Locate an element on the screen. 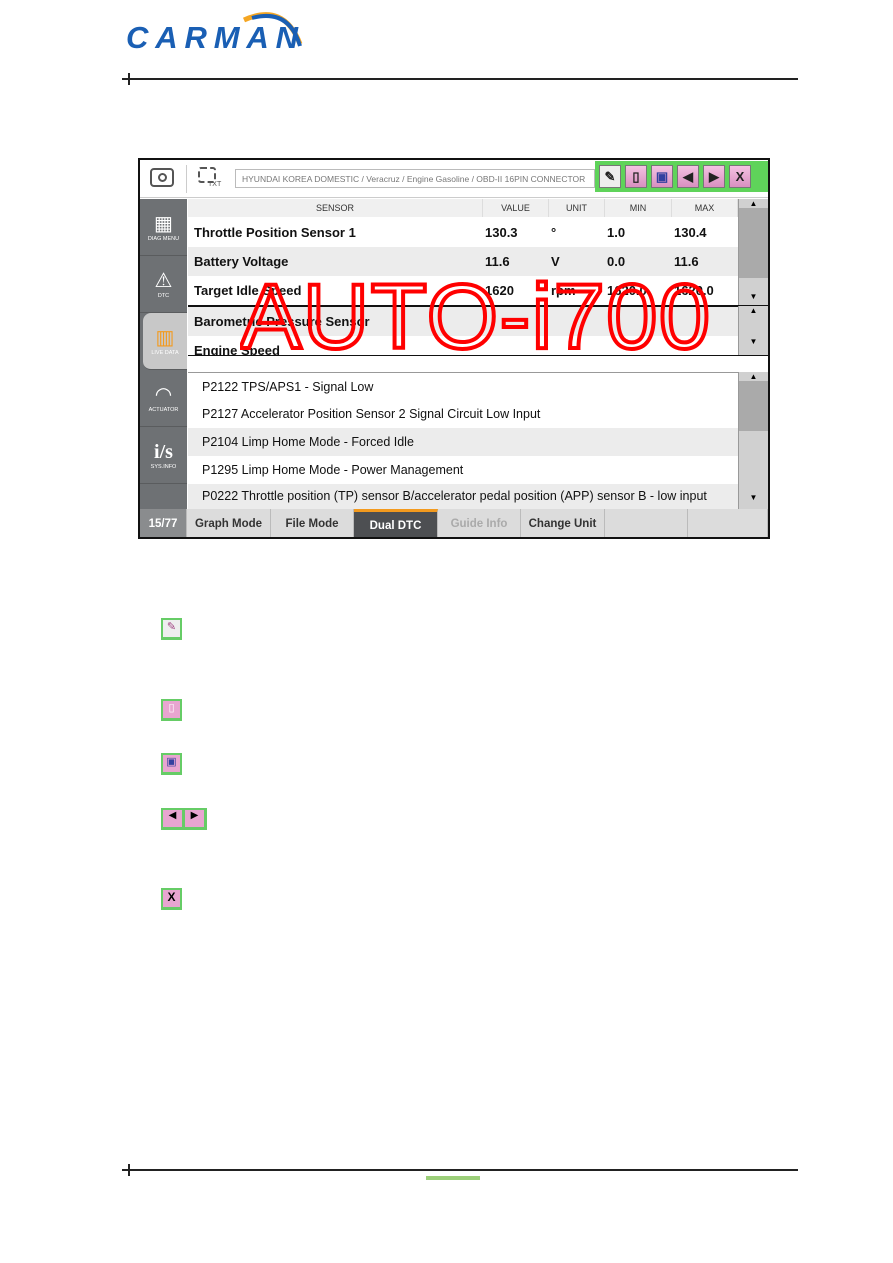  txt-label: TXT is located at coordinates (215, 184).